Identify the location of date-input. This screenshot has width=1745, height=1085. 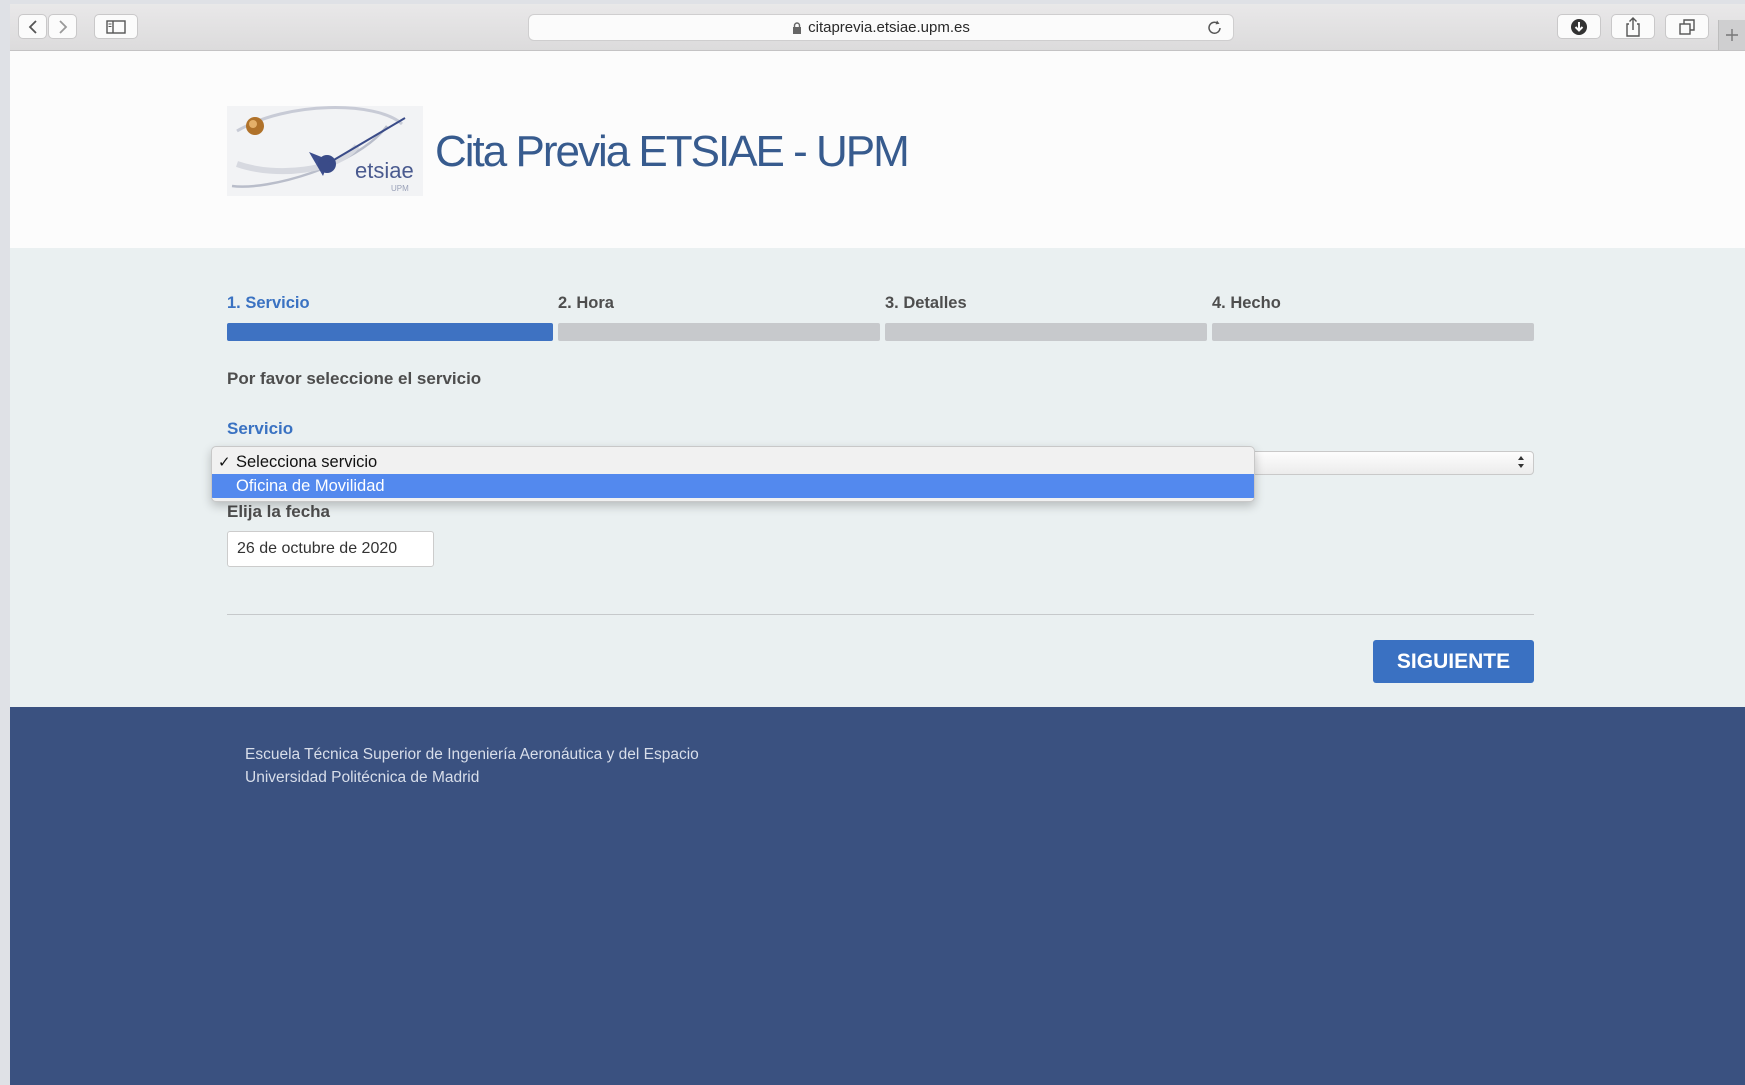
(330, 549).